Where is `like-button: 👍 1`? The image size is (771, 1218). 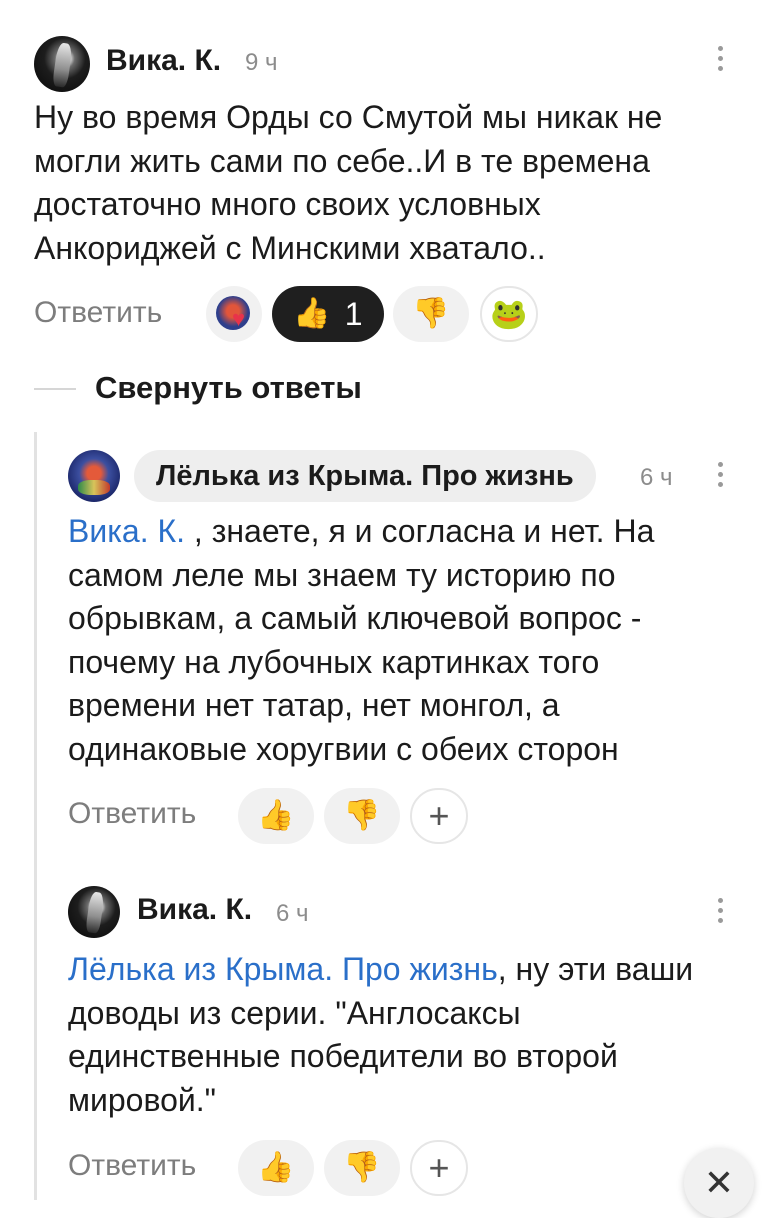
like-button: 👍 1 is located at coordinates (328, 314).